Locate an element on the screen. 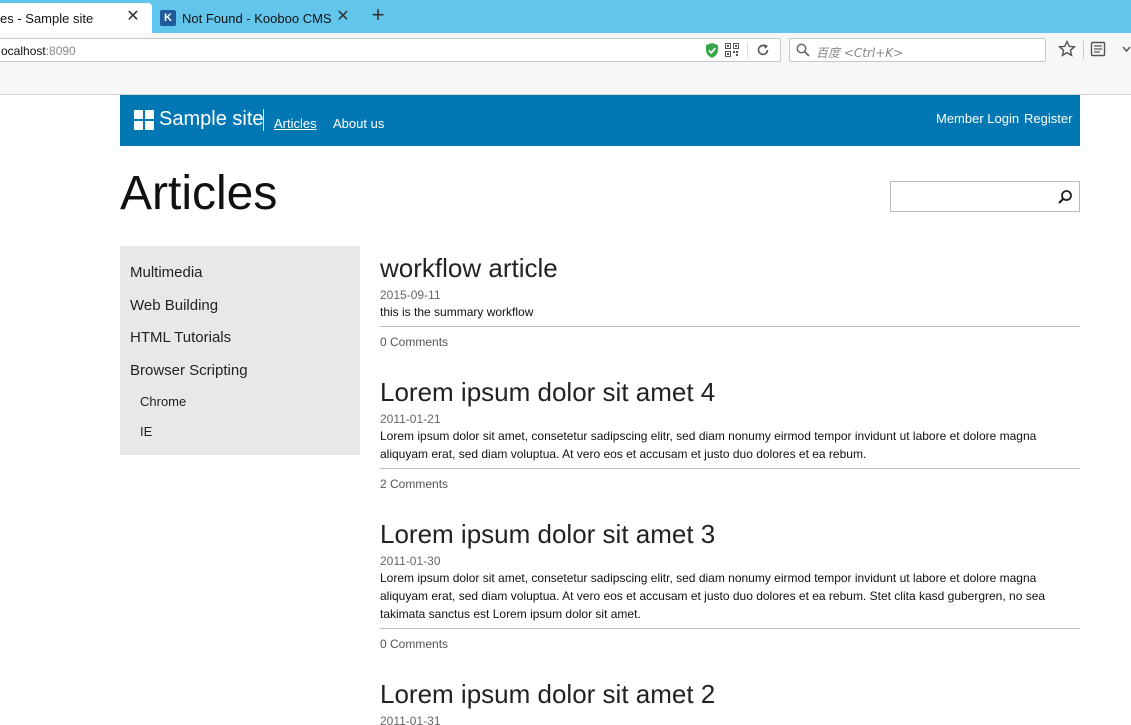 The width and height of the screenshot is (1131, 725). category-browser-scripting: Browser Scripting is located at coordinates (189, 370).